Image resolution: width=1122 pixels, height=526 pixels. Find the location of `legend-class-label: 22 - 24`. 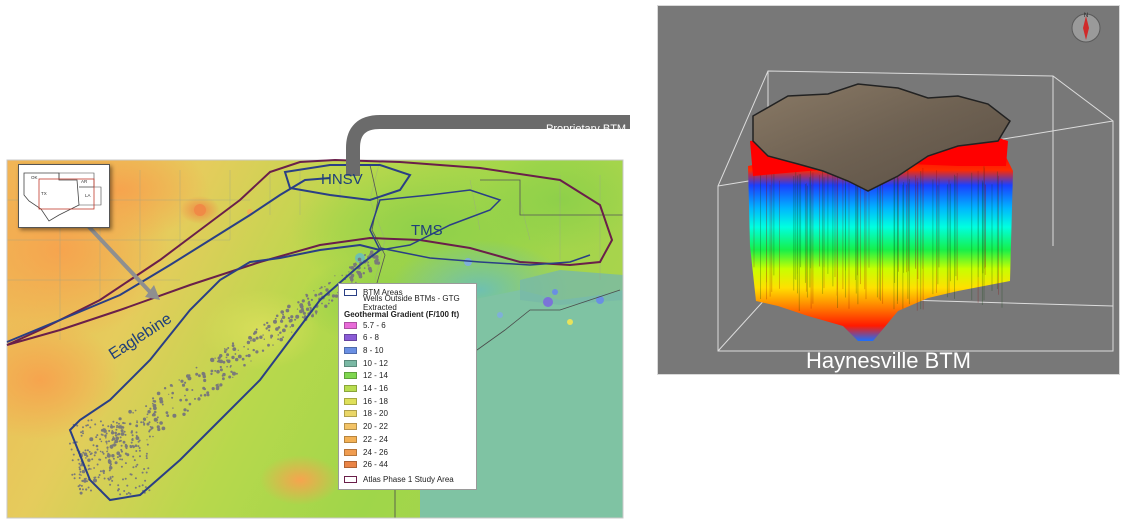

legend-class-label: 22 - 24 is located at coordinates (375, 439).